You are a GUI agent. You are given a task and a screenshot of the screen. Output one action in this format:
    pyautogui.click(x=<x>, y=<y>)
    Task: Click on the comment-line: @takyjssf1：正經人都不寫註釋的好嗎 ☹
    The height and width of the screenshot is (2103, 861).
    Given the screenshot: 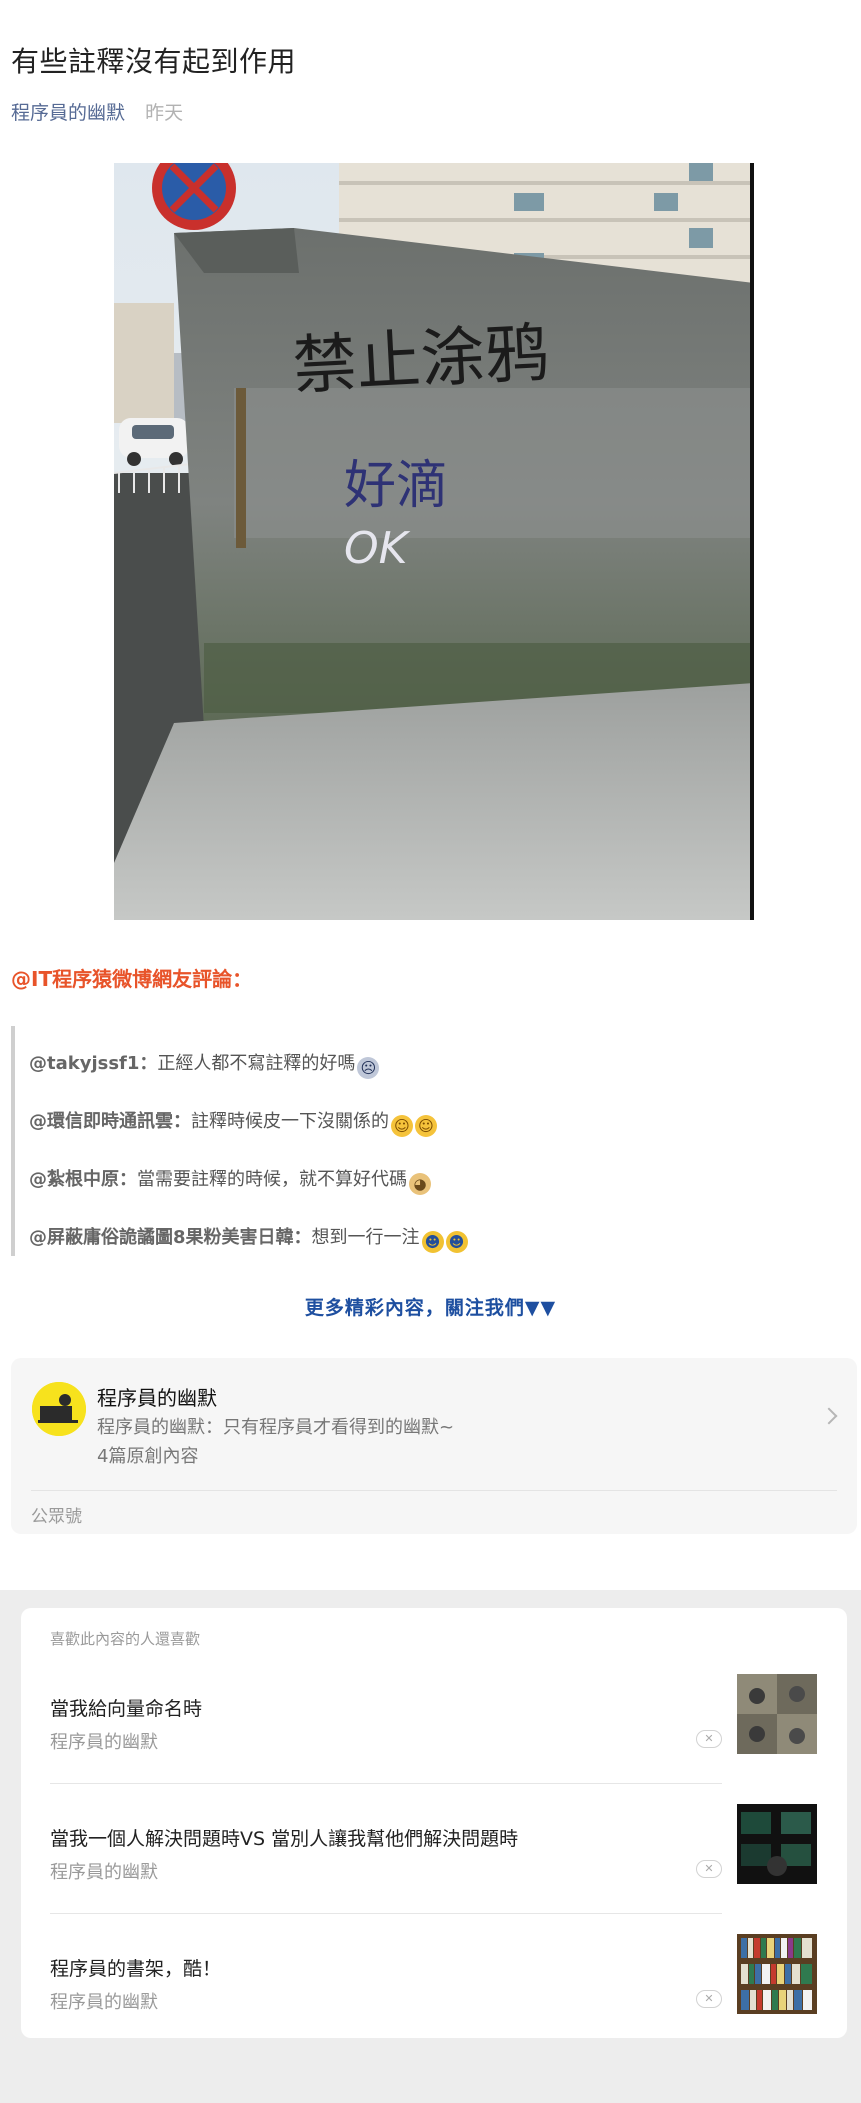 What is the action you would take?
    pyautogui.click(x=204, y=1064)
    